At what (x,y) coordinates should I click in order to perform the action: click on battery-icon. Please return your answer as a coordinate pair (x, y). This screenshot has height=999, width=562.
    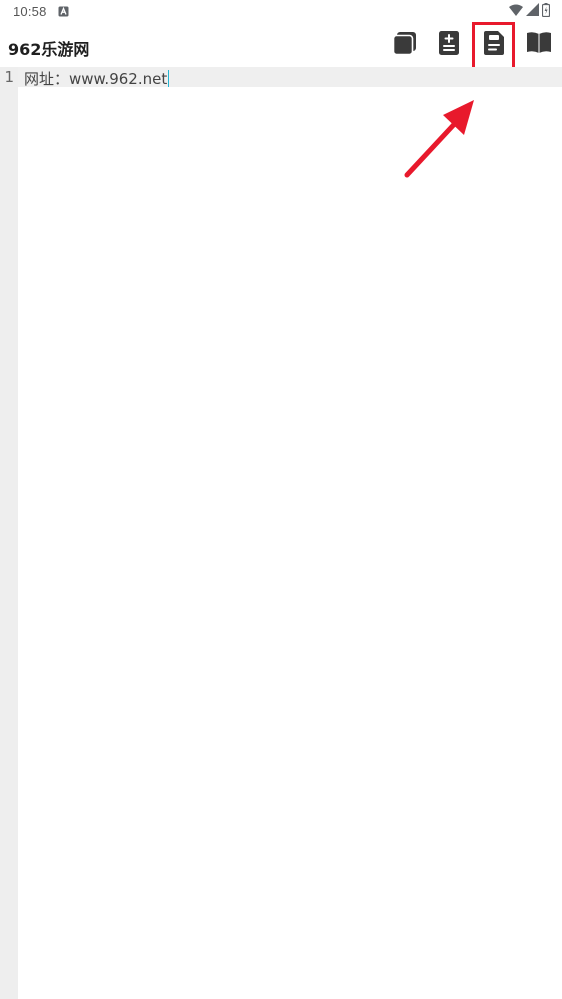
    Looking at the image, I should click on (546, 11).